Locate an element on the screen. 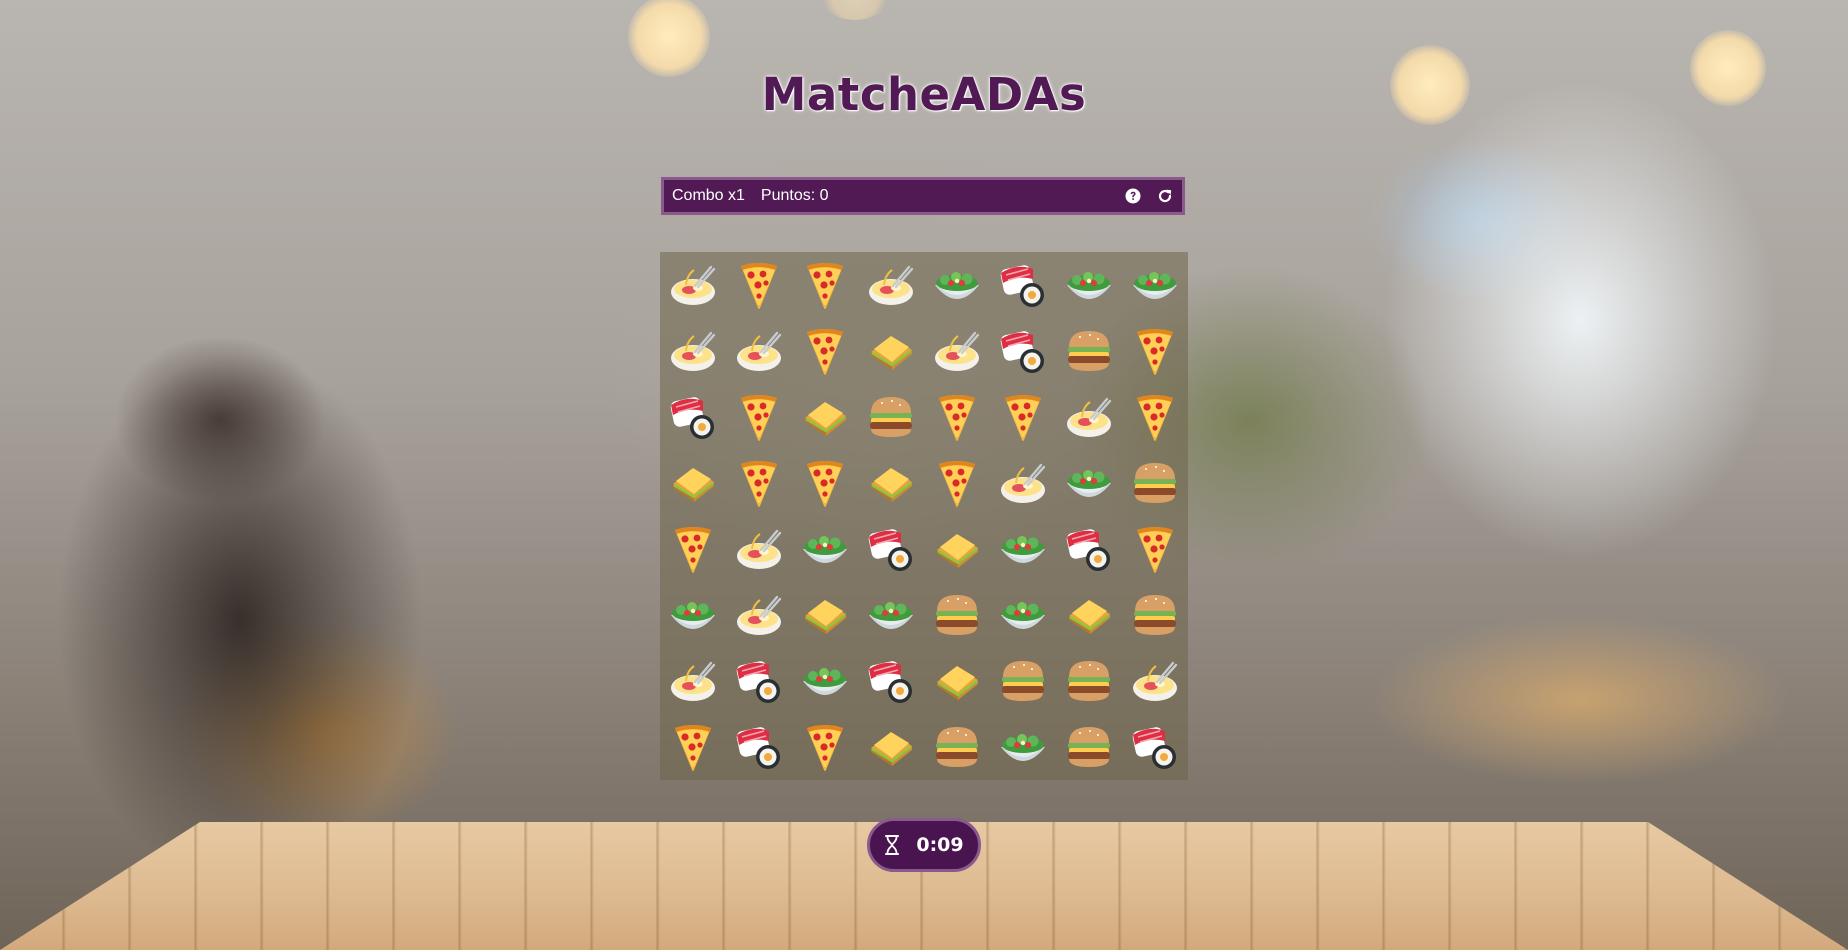 The height and width of the screenshot is (950, 1848). help-button is located at coordinates (1133, 196).